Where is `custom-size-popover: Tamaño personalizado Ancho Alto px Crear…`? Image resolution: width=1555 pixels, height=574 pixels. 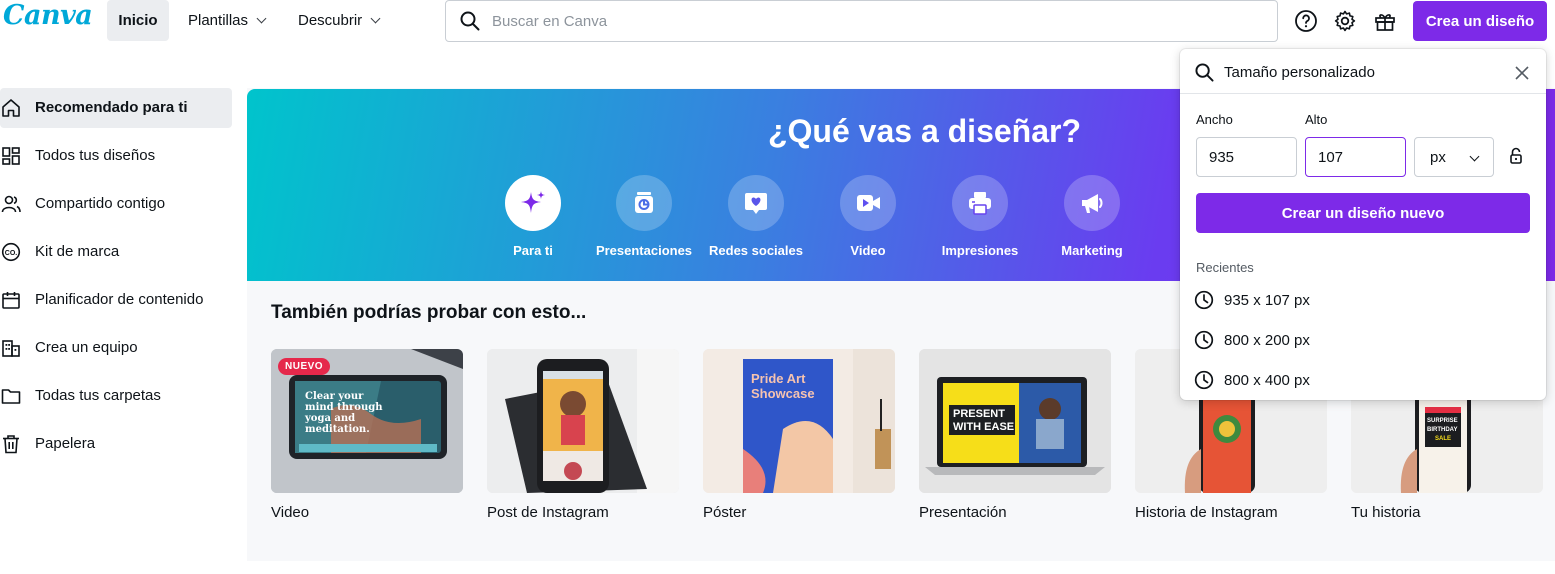 custom-size-popover: Tamaño personalizado Ancho Alto px Crear… is located at coordinates (1363, 224).